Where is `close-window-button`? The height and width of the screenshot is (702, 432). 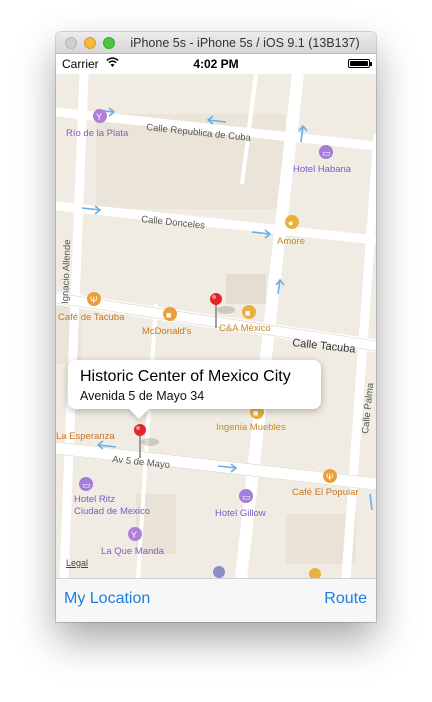
close-window-button is located at coordinates (71, 43).